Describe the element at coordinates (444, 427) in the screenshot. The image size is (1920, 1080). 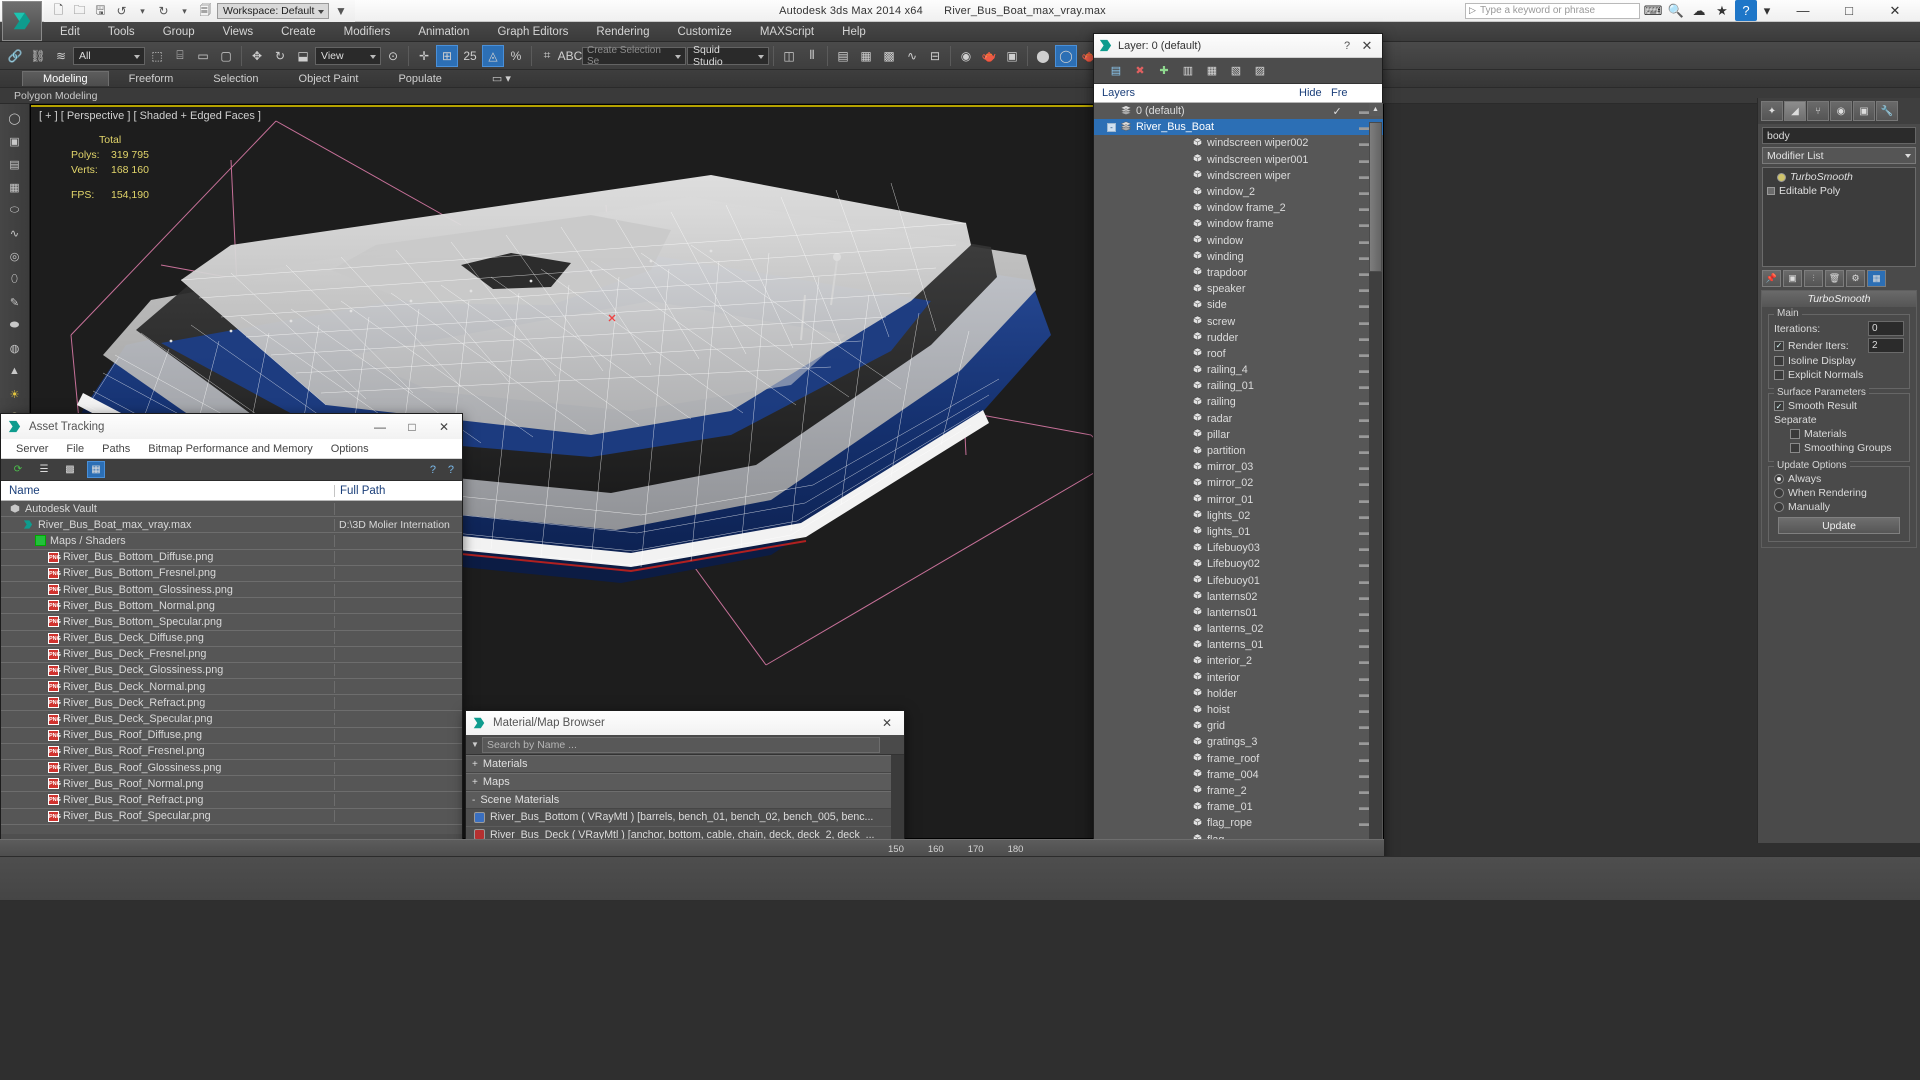
I see `asset-close-button: ✕` at that location.